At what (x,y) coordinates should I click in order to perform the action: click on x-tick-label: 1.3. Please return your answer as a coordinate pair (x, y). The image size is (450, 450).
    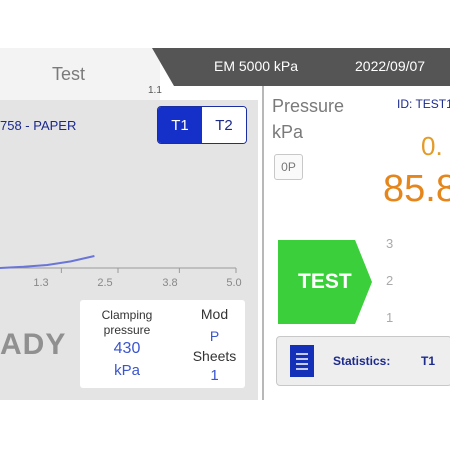
    Looking at the image, I should click on (41, 283).